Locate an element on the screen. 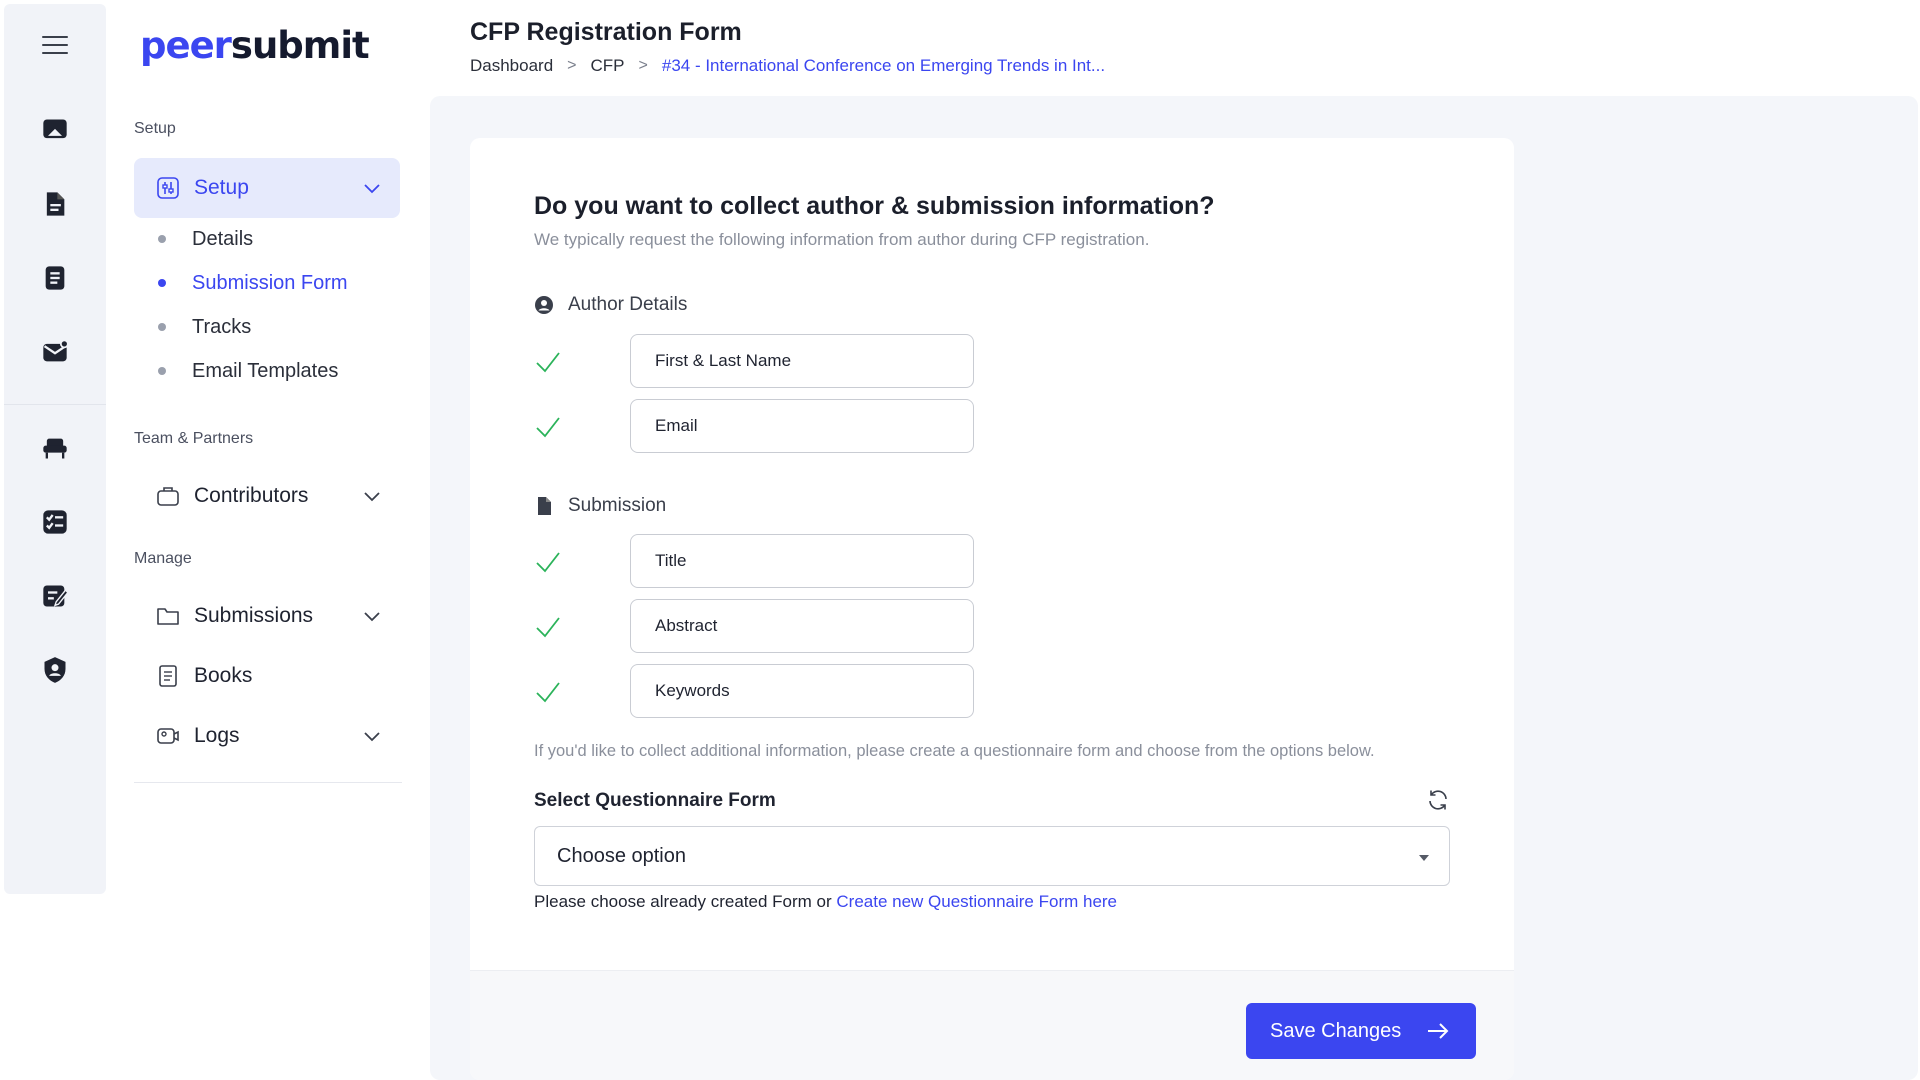 This screenshot has height=1080, width=1920. folder-icon is located at coordinates (168, 616).